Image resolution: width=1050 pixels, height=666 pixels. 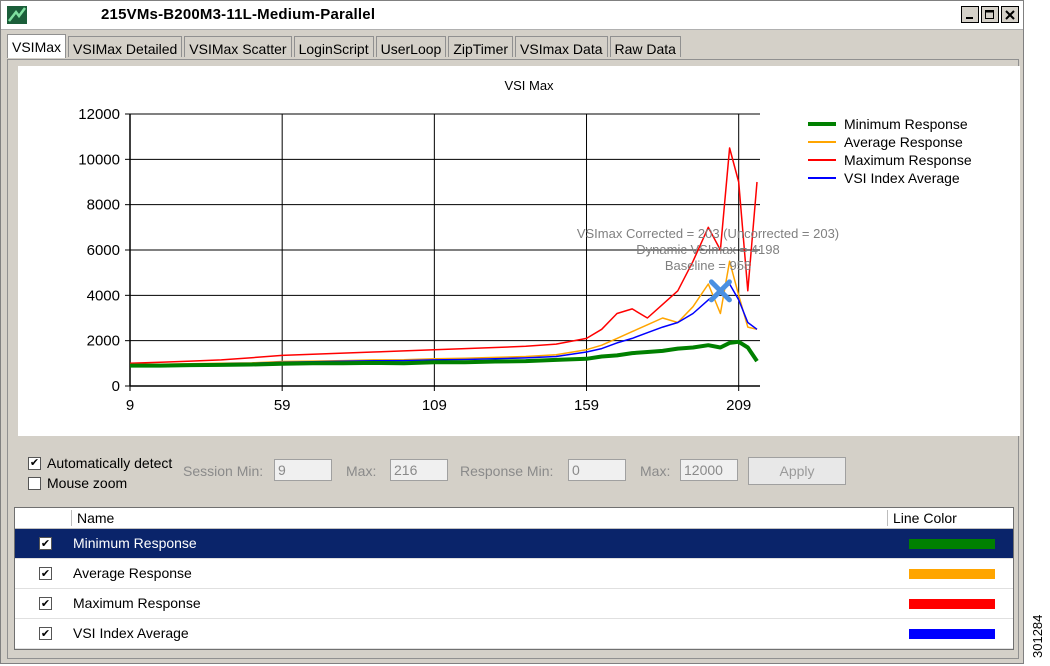 What do you see at coordinates (903, 142) in the screenshot?
I see `legend-label: Average Response` at bounding box center [903, 142].